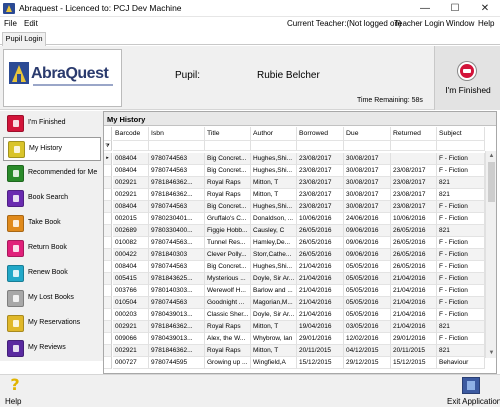 The height and width of the screenshot is (407, 500). I want to click on cell-borrowed: 29/01/2016, so click(320, 339).